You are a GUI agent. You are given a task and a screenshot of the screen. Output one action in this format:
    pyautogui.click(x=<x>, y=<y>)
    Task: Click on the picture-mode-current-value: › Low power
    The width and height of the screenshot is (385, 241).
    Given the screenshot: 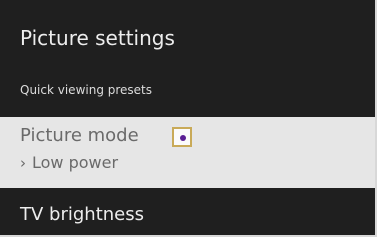 What is the action you would take?
    pyautogui.click(x=69, y=162)
    